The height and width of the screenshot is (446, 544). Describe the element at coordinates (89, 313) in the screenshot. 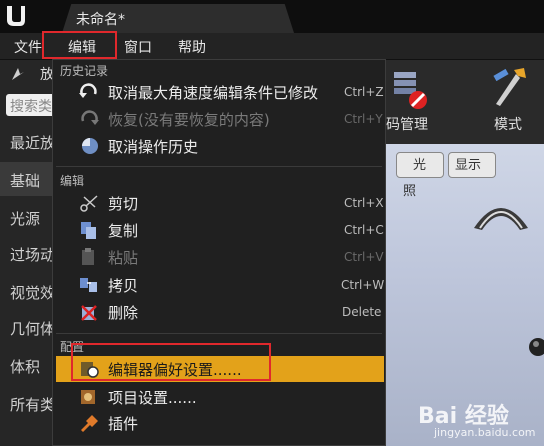

I see `delete-icon` at that location.